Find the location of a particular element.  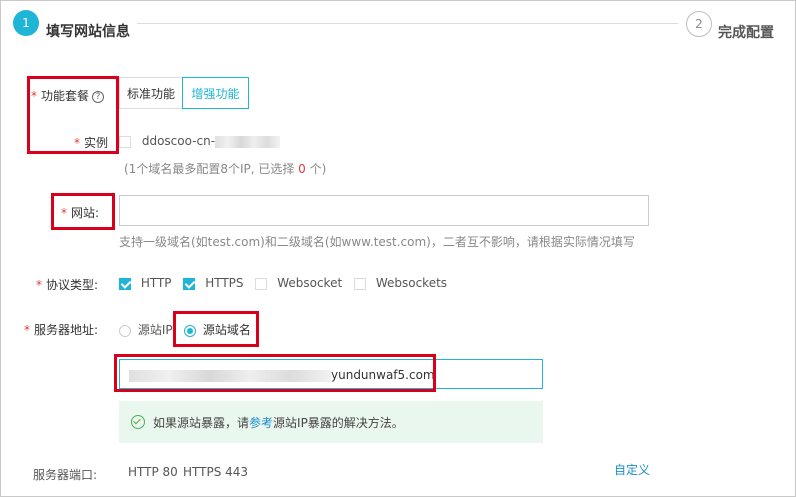

https-checkbox is located at coordinates (189, 283).